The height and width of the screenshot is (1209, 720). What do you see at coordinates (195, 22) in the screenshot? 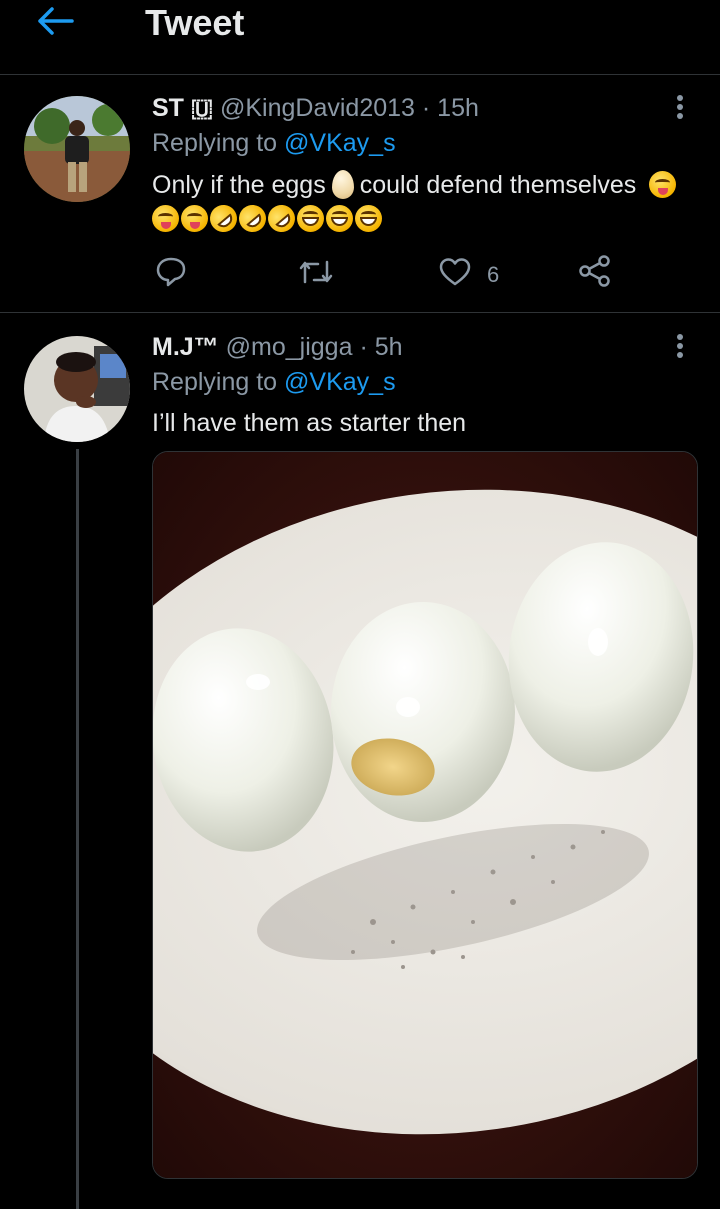
I see `page-title: Tweet` at bounding box center [195, 22].